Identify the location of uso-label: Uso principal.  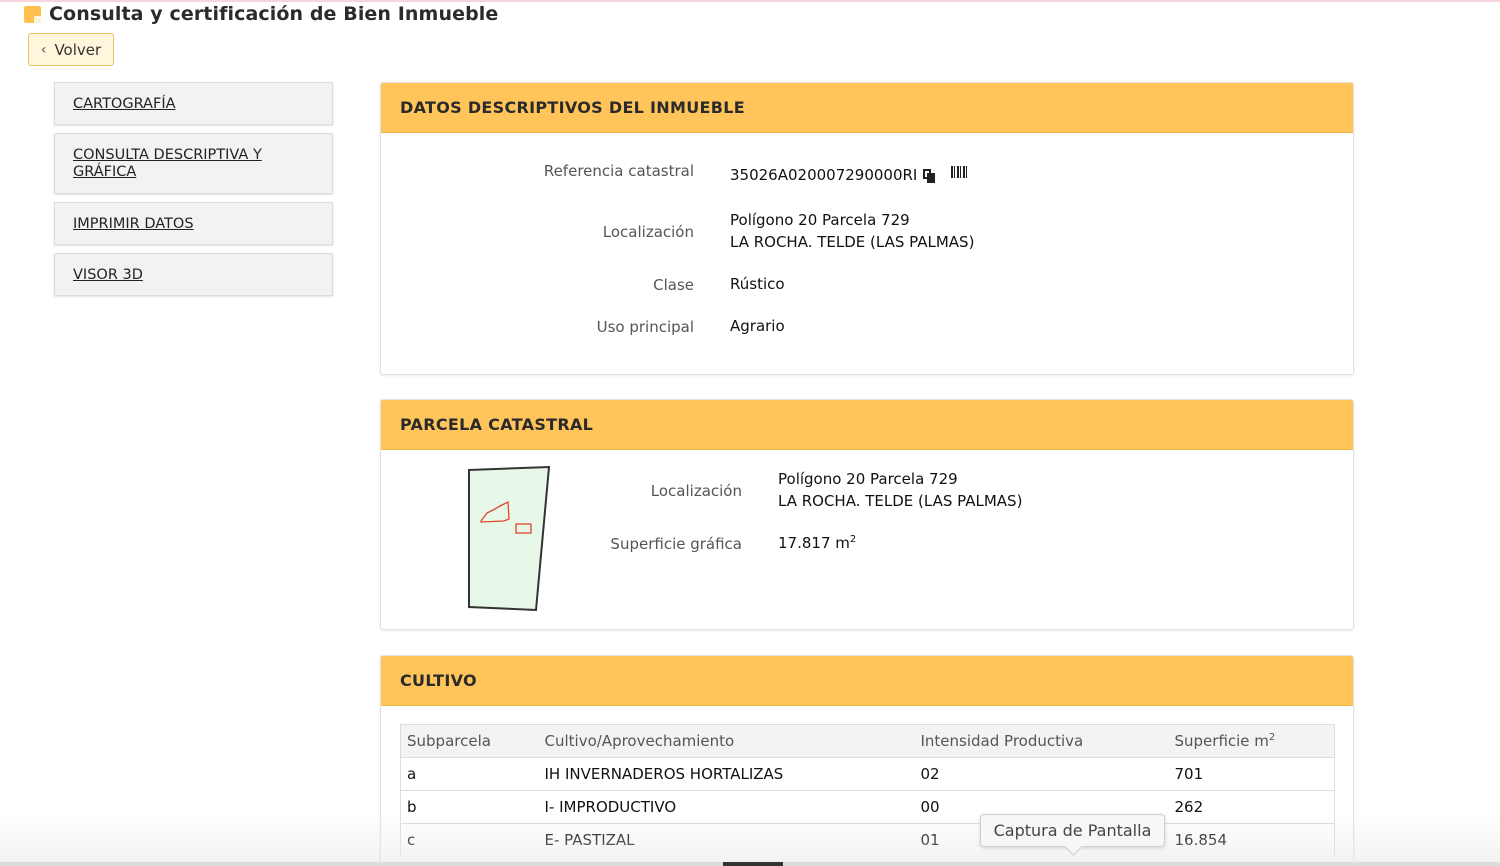
(645, 327).